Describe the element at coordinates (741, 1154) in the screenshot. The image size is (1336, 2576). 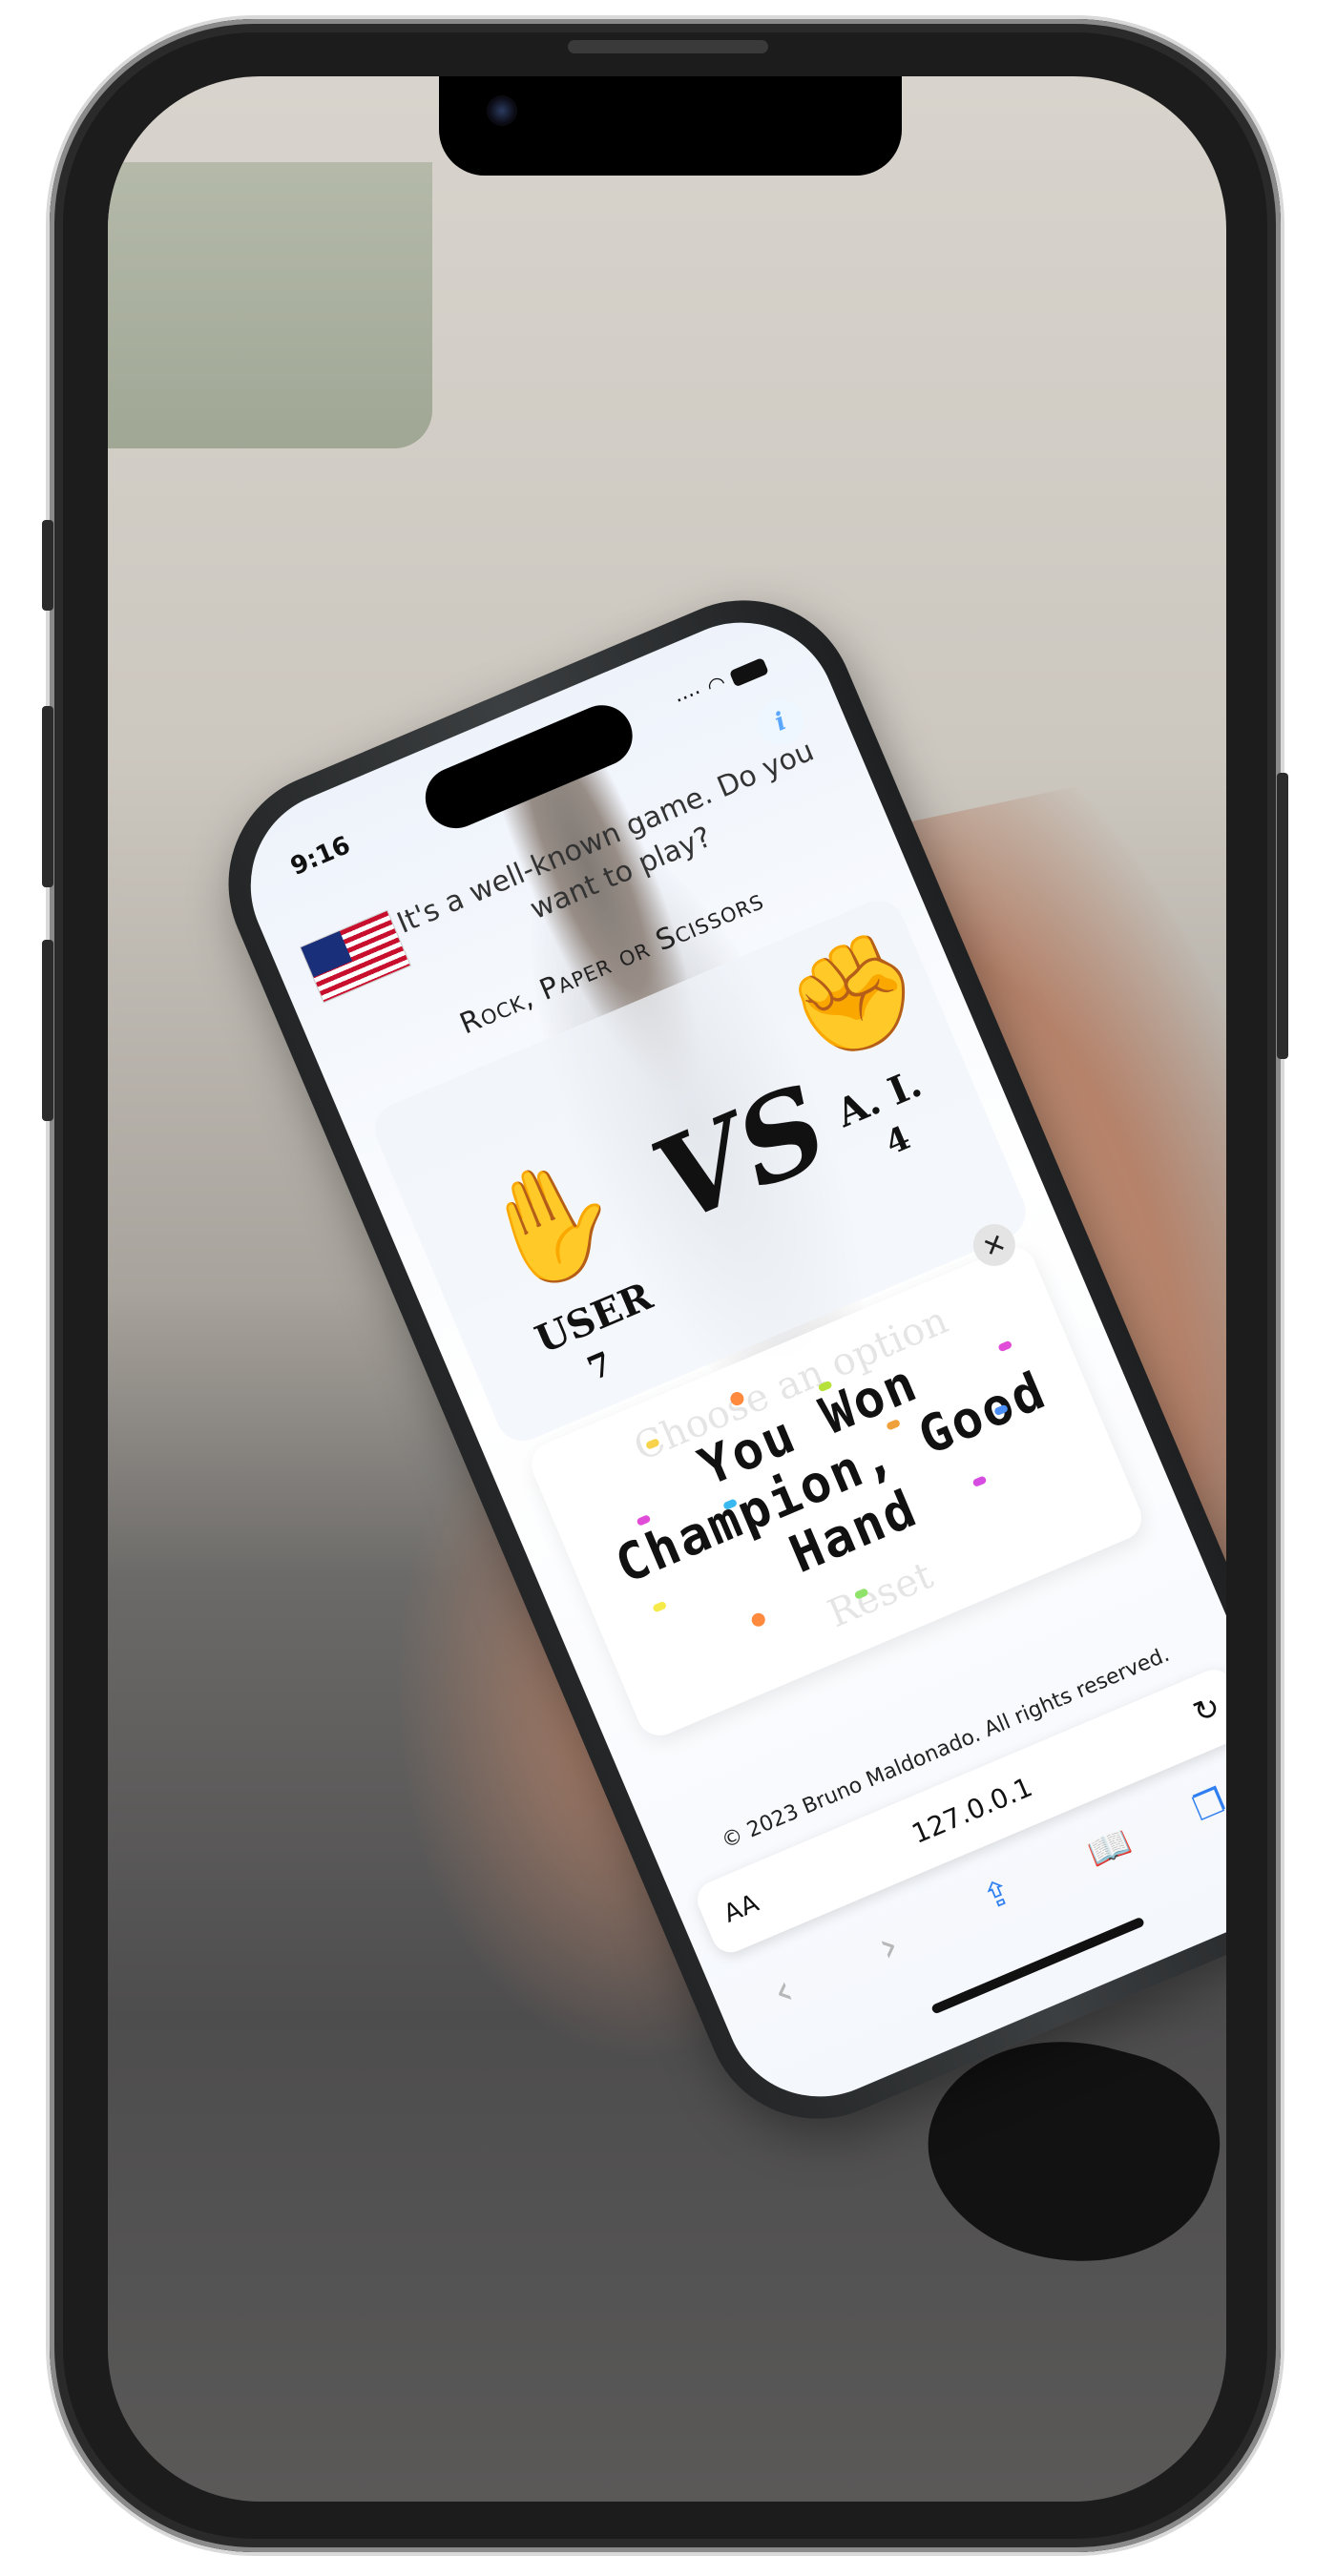
I see `vs-label: VS` at that location.